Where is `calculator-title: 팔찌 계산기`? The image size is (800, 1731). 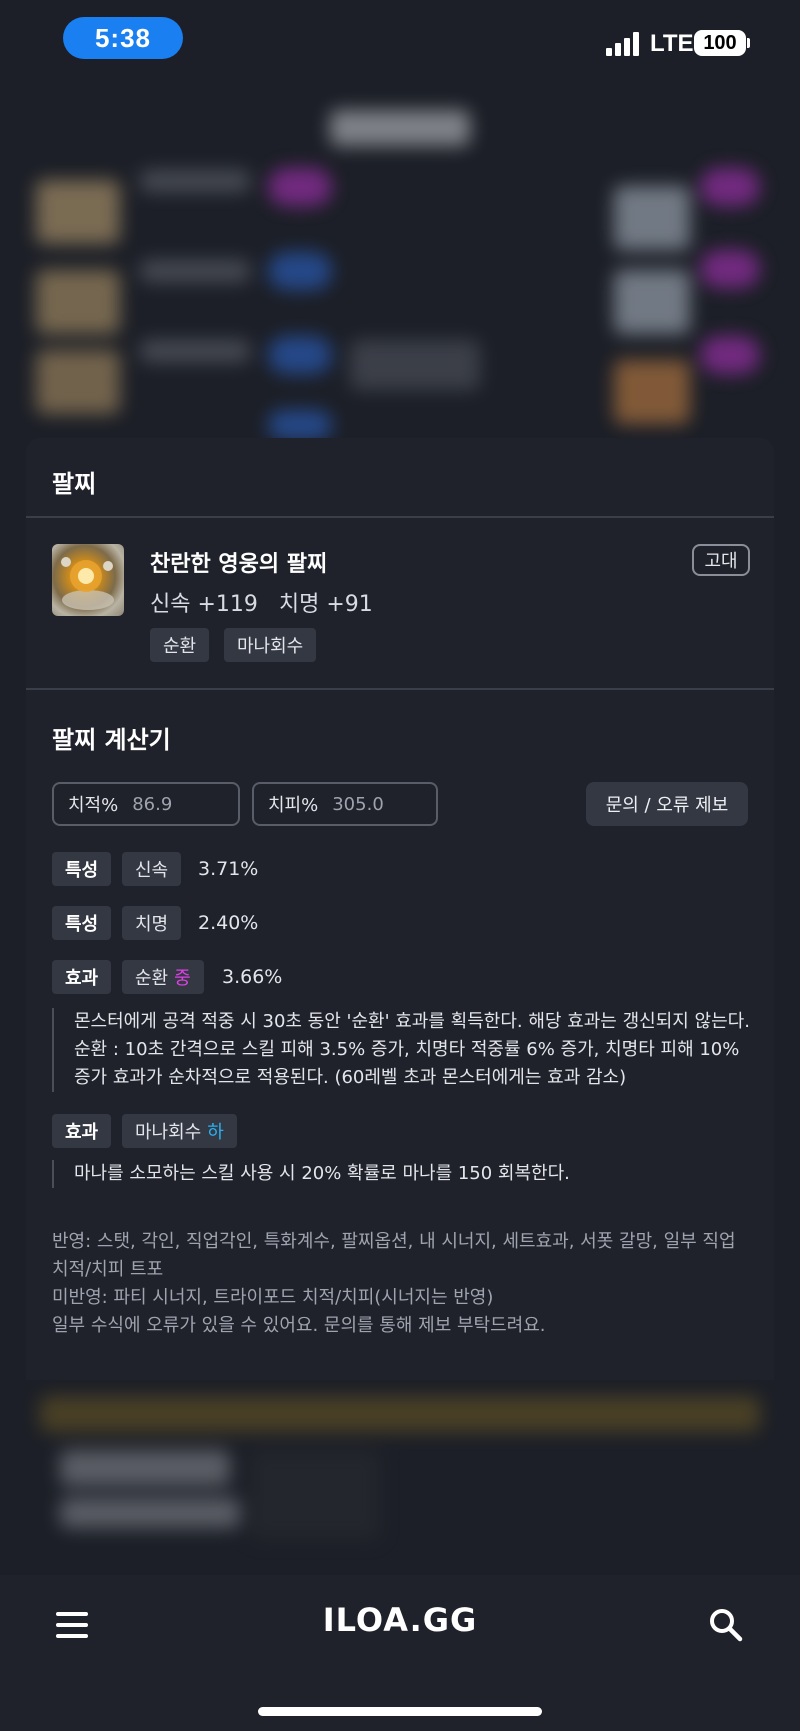
calculator-title: 팔찌 계산기 is located at coordinates (111, 740).